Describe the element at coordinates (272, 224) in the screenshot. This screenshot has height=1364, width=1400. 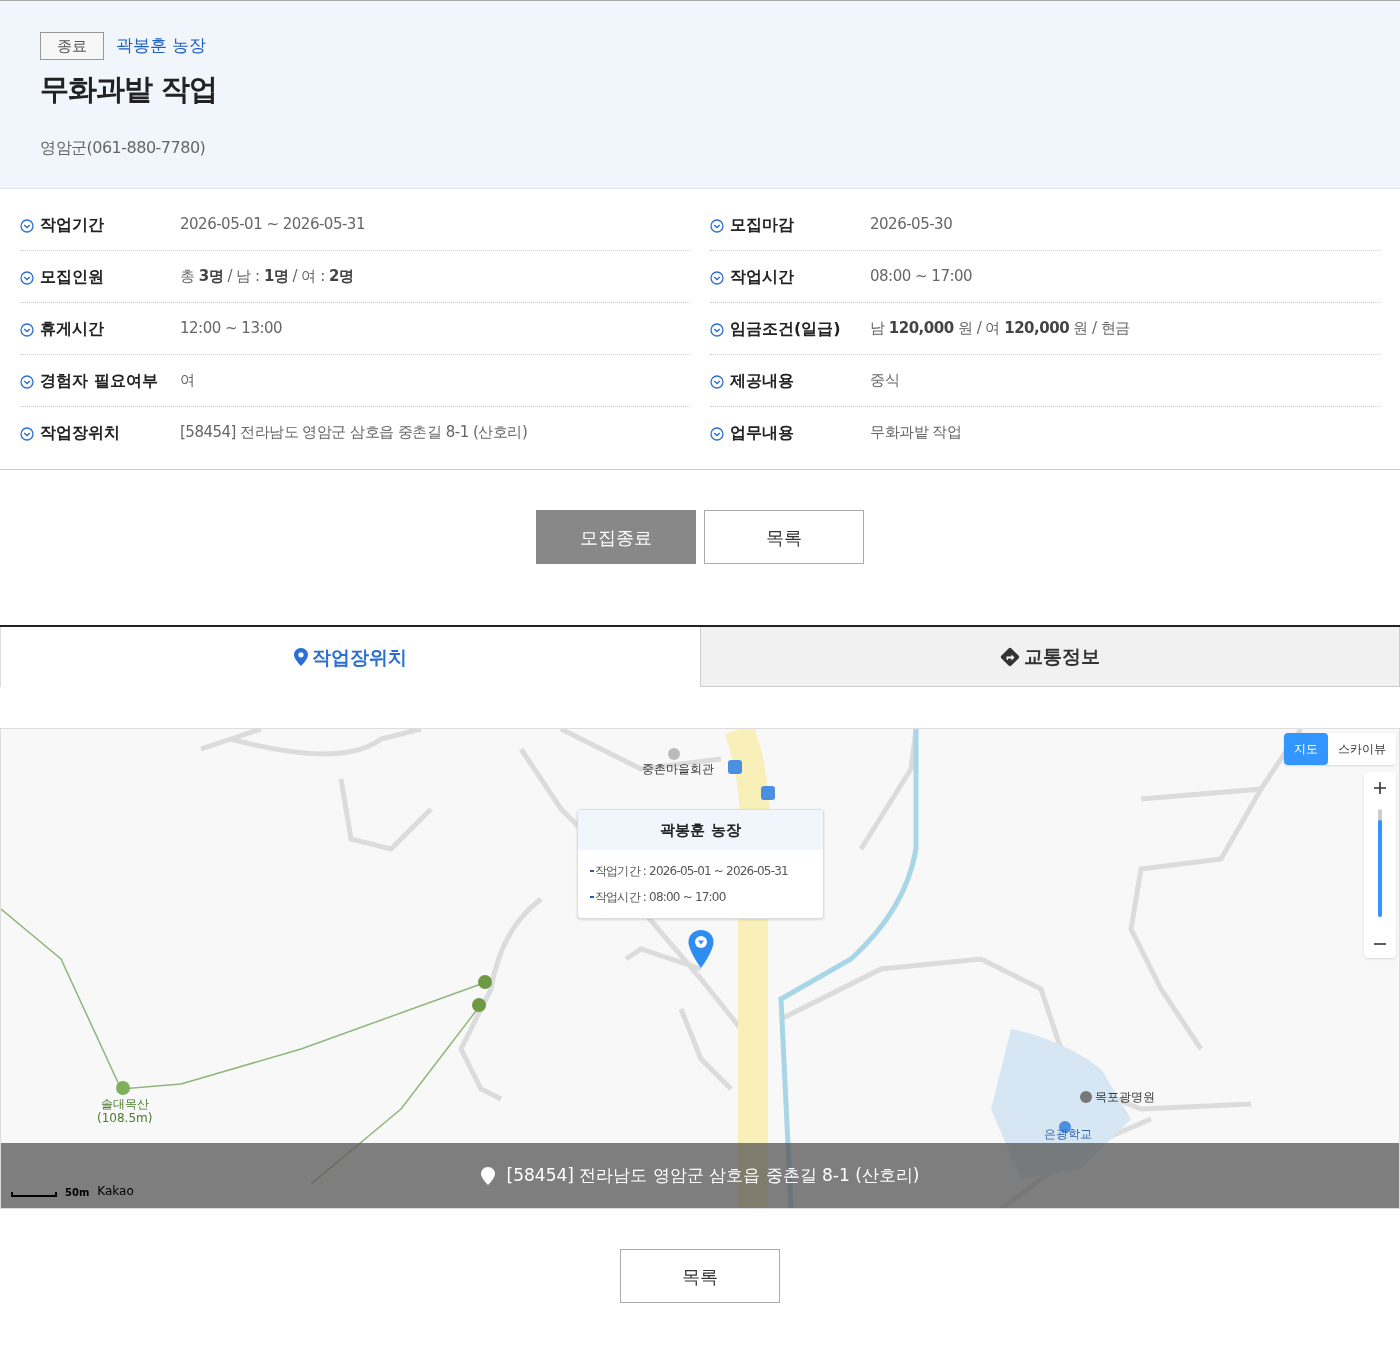
I see `detail-value: 2026-05-01 ~ 2026-05-31` at that location.